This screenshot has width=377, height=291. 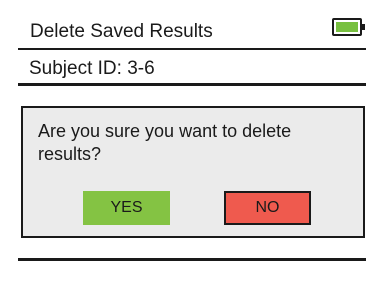 I want to click on subject-id-label: Subject ID: 3-6, so click(x=92, y=68).